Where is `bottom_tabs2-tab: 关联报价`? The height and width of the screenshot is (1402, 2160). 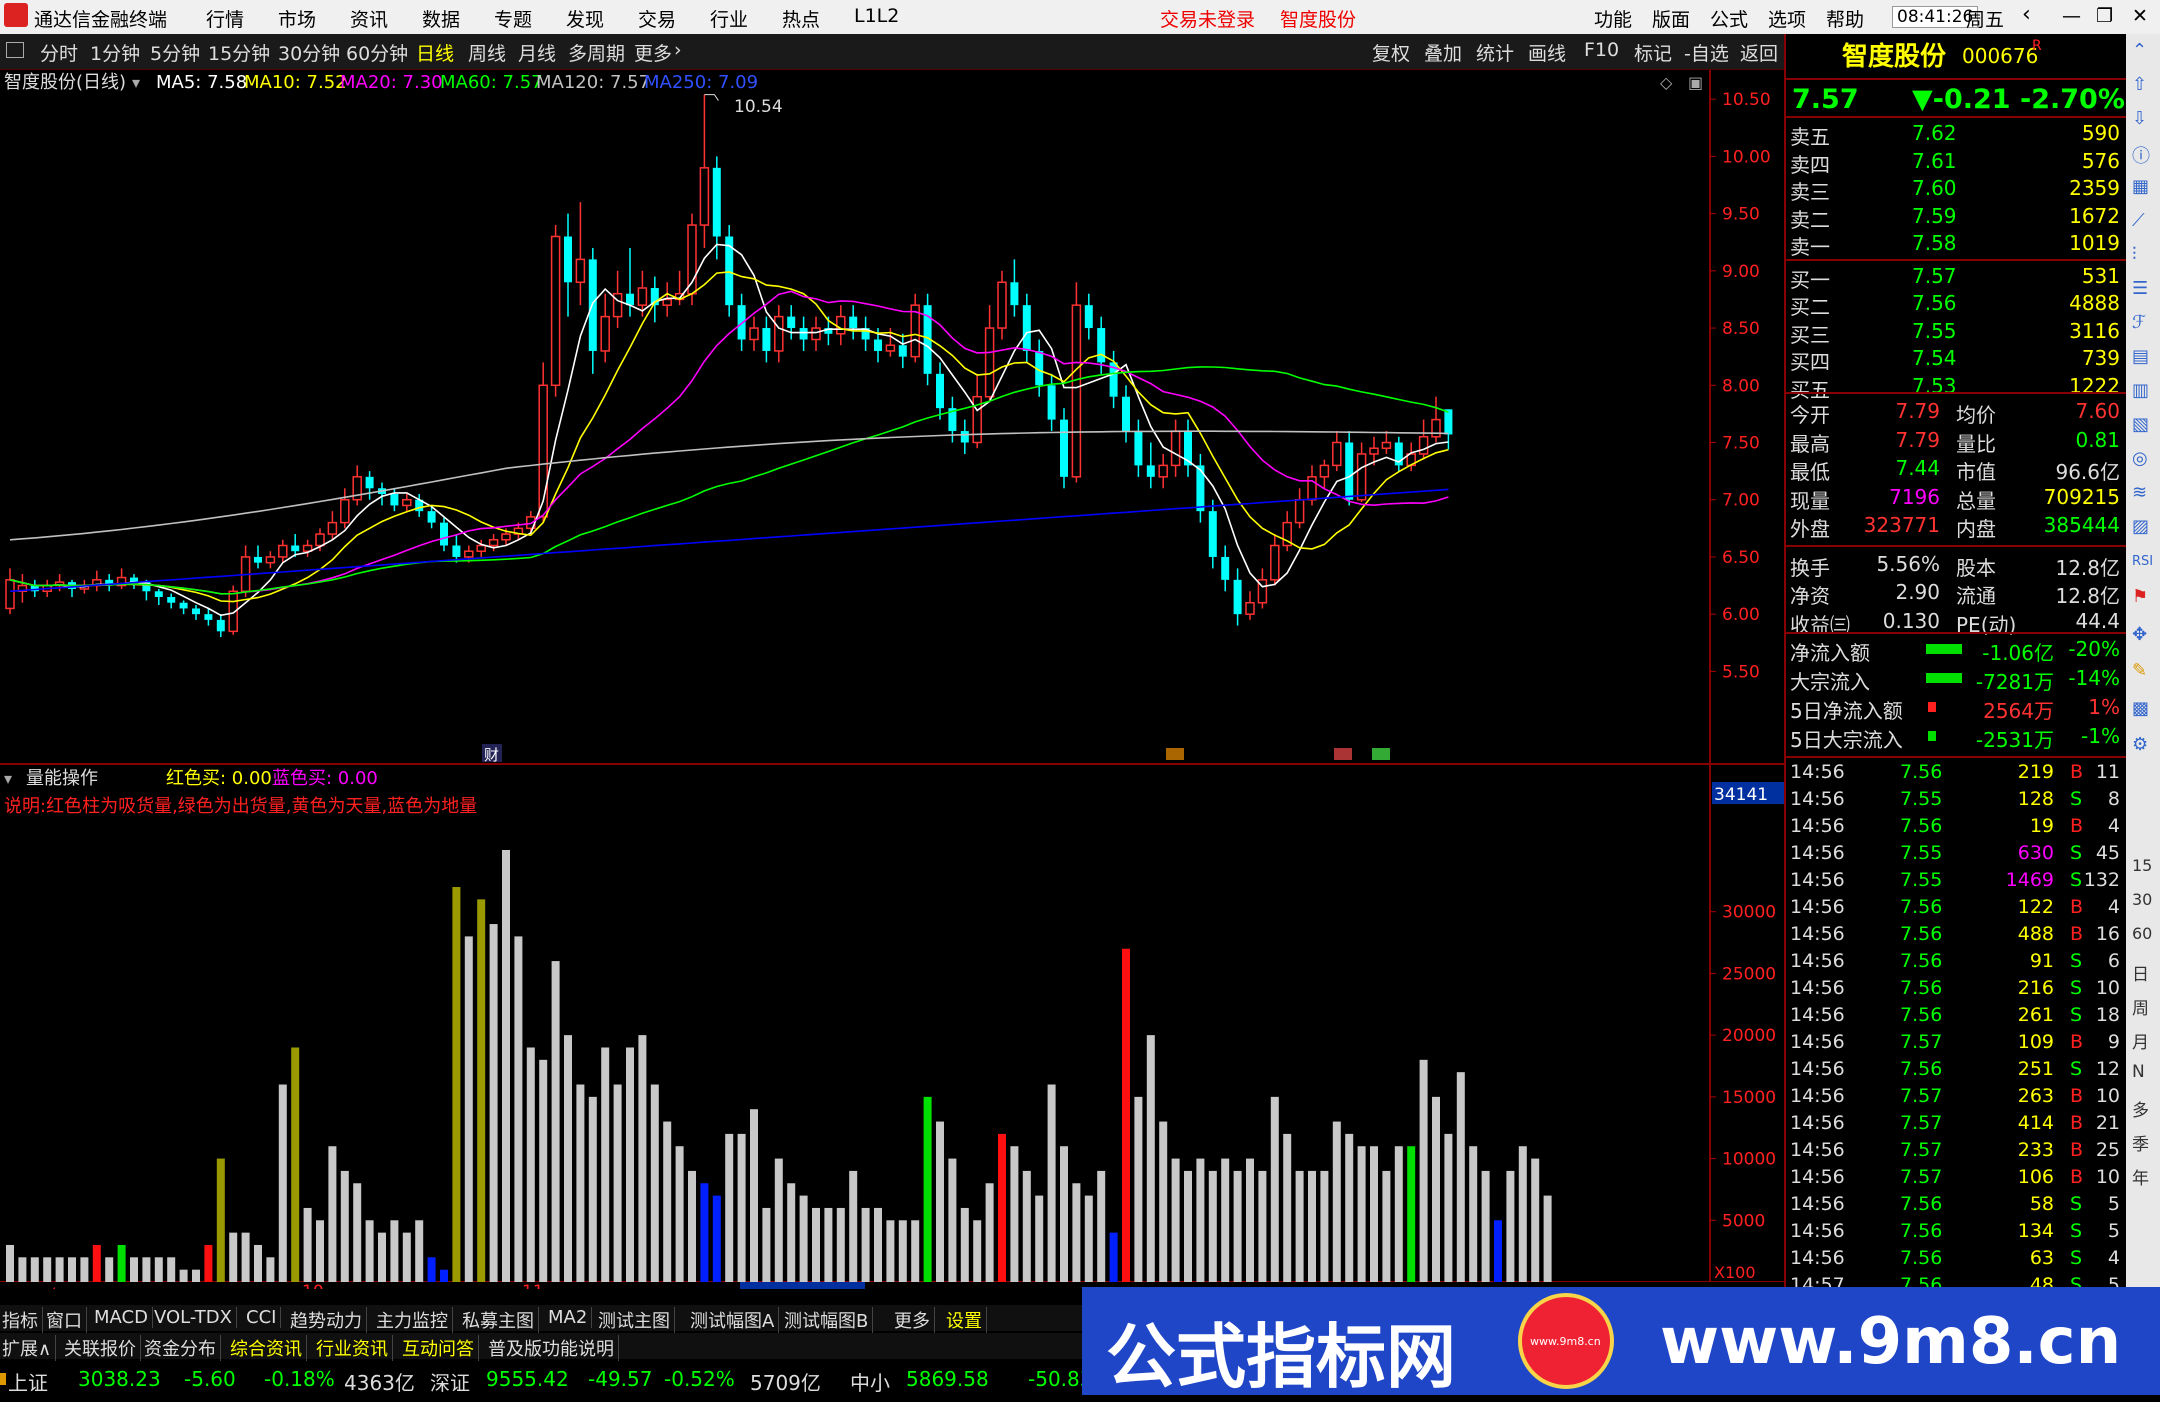
bottom_tabs2-tab: 关联报价 is located at coordinates (102, 1348).